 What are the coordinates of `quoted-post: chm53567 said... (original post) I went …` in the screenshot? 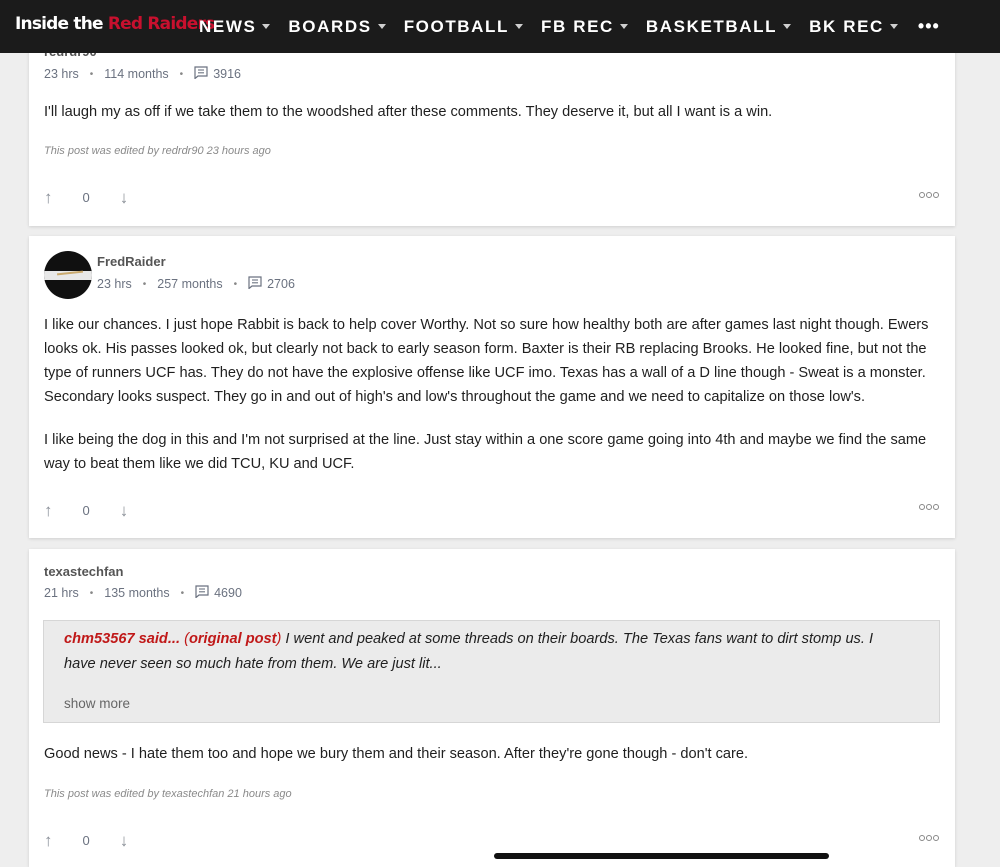 It's located at (491, 671).